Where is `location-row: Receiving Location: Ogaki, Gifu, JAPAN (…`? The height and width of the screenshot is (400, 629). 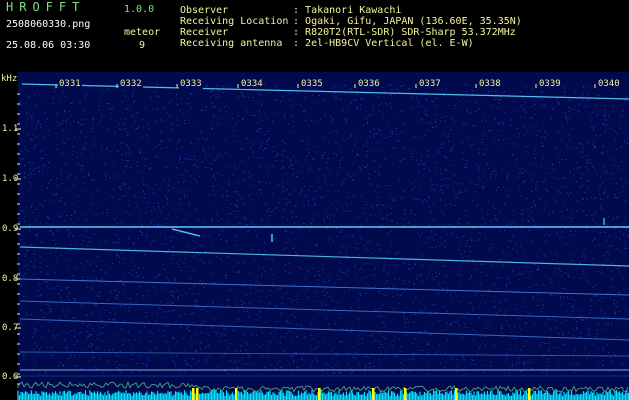 location-row: Receiving Location: Ogaki, Gifu, JAPAN (… is located at coordinates (351, 21).